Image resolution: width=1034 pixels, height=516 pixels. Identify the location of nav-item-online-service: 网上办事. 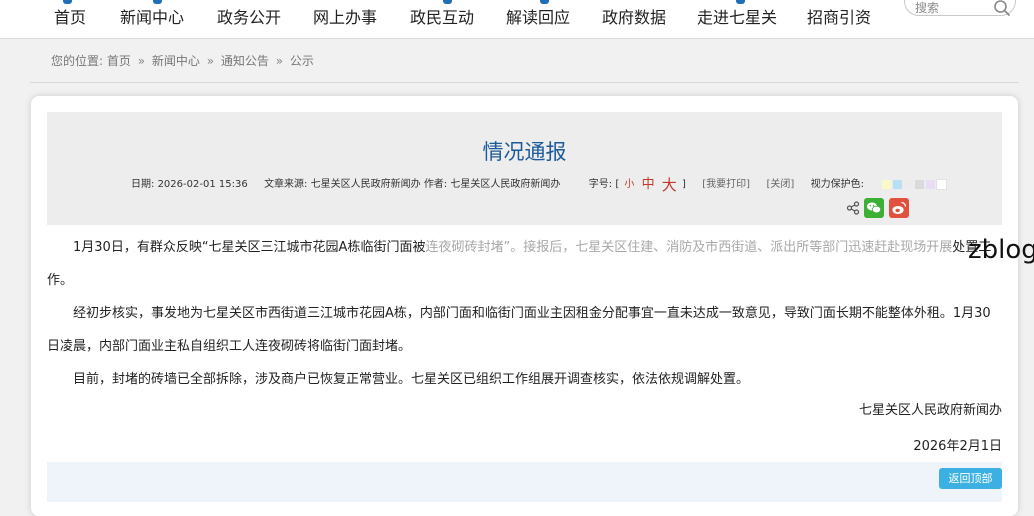
(345, 18).